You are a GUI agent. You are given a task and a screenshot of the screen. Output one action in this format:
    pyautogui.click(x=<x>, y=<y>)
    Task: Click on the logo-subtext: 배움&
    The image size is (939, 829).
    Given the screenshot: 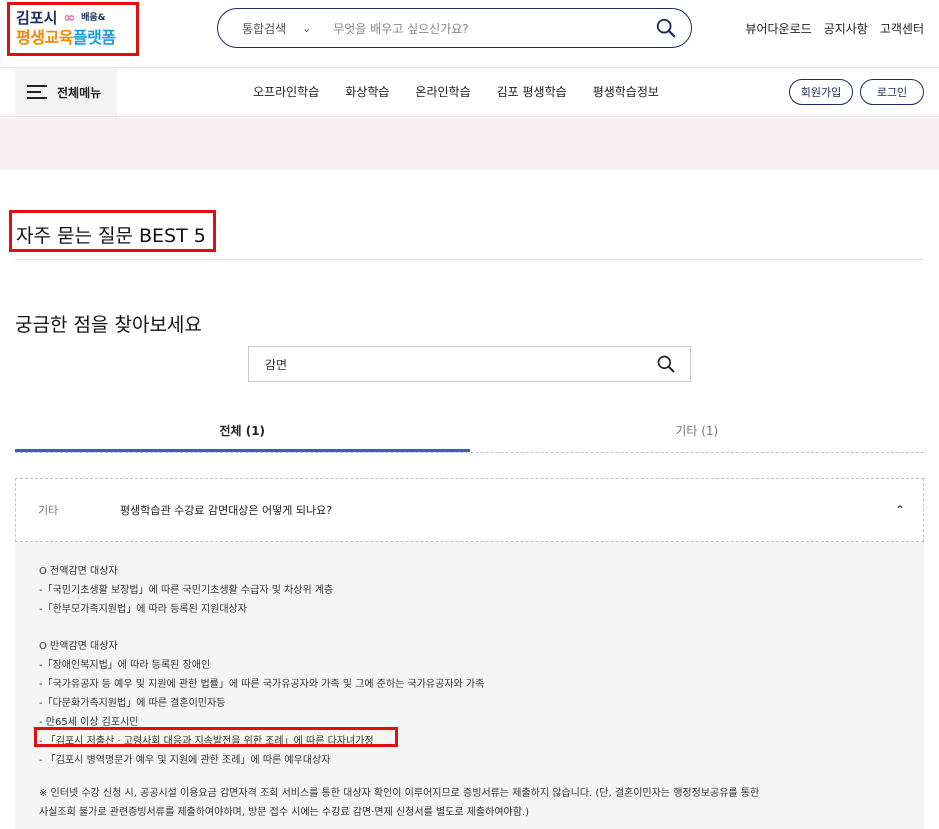 What is the action you would take?
    pyautogui.click(x=93, y=18)
    